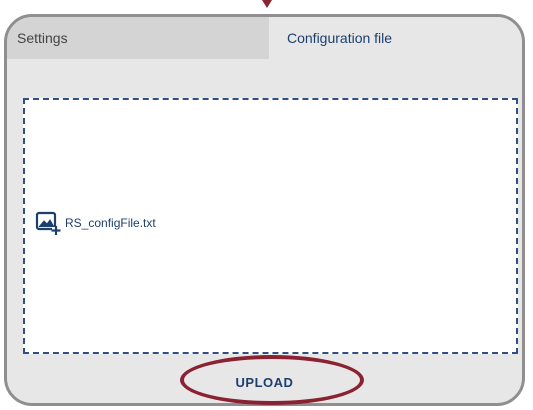  Describe the element at coordinates (267, 4) in the screenshot. I see `pointer-arrow-icon` at that location.